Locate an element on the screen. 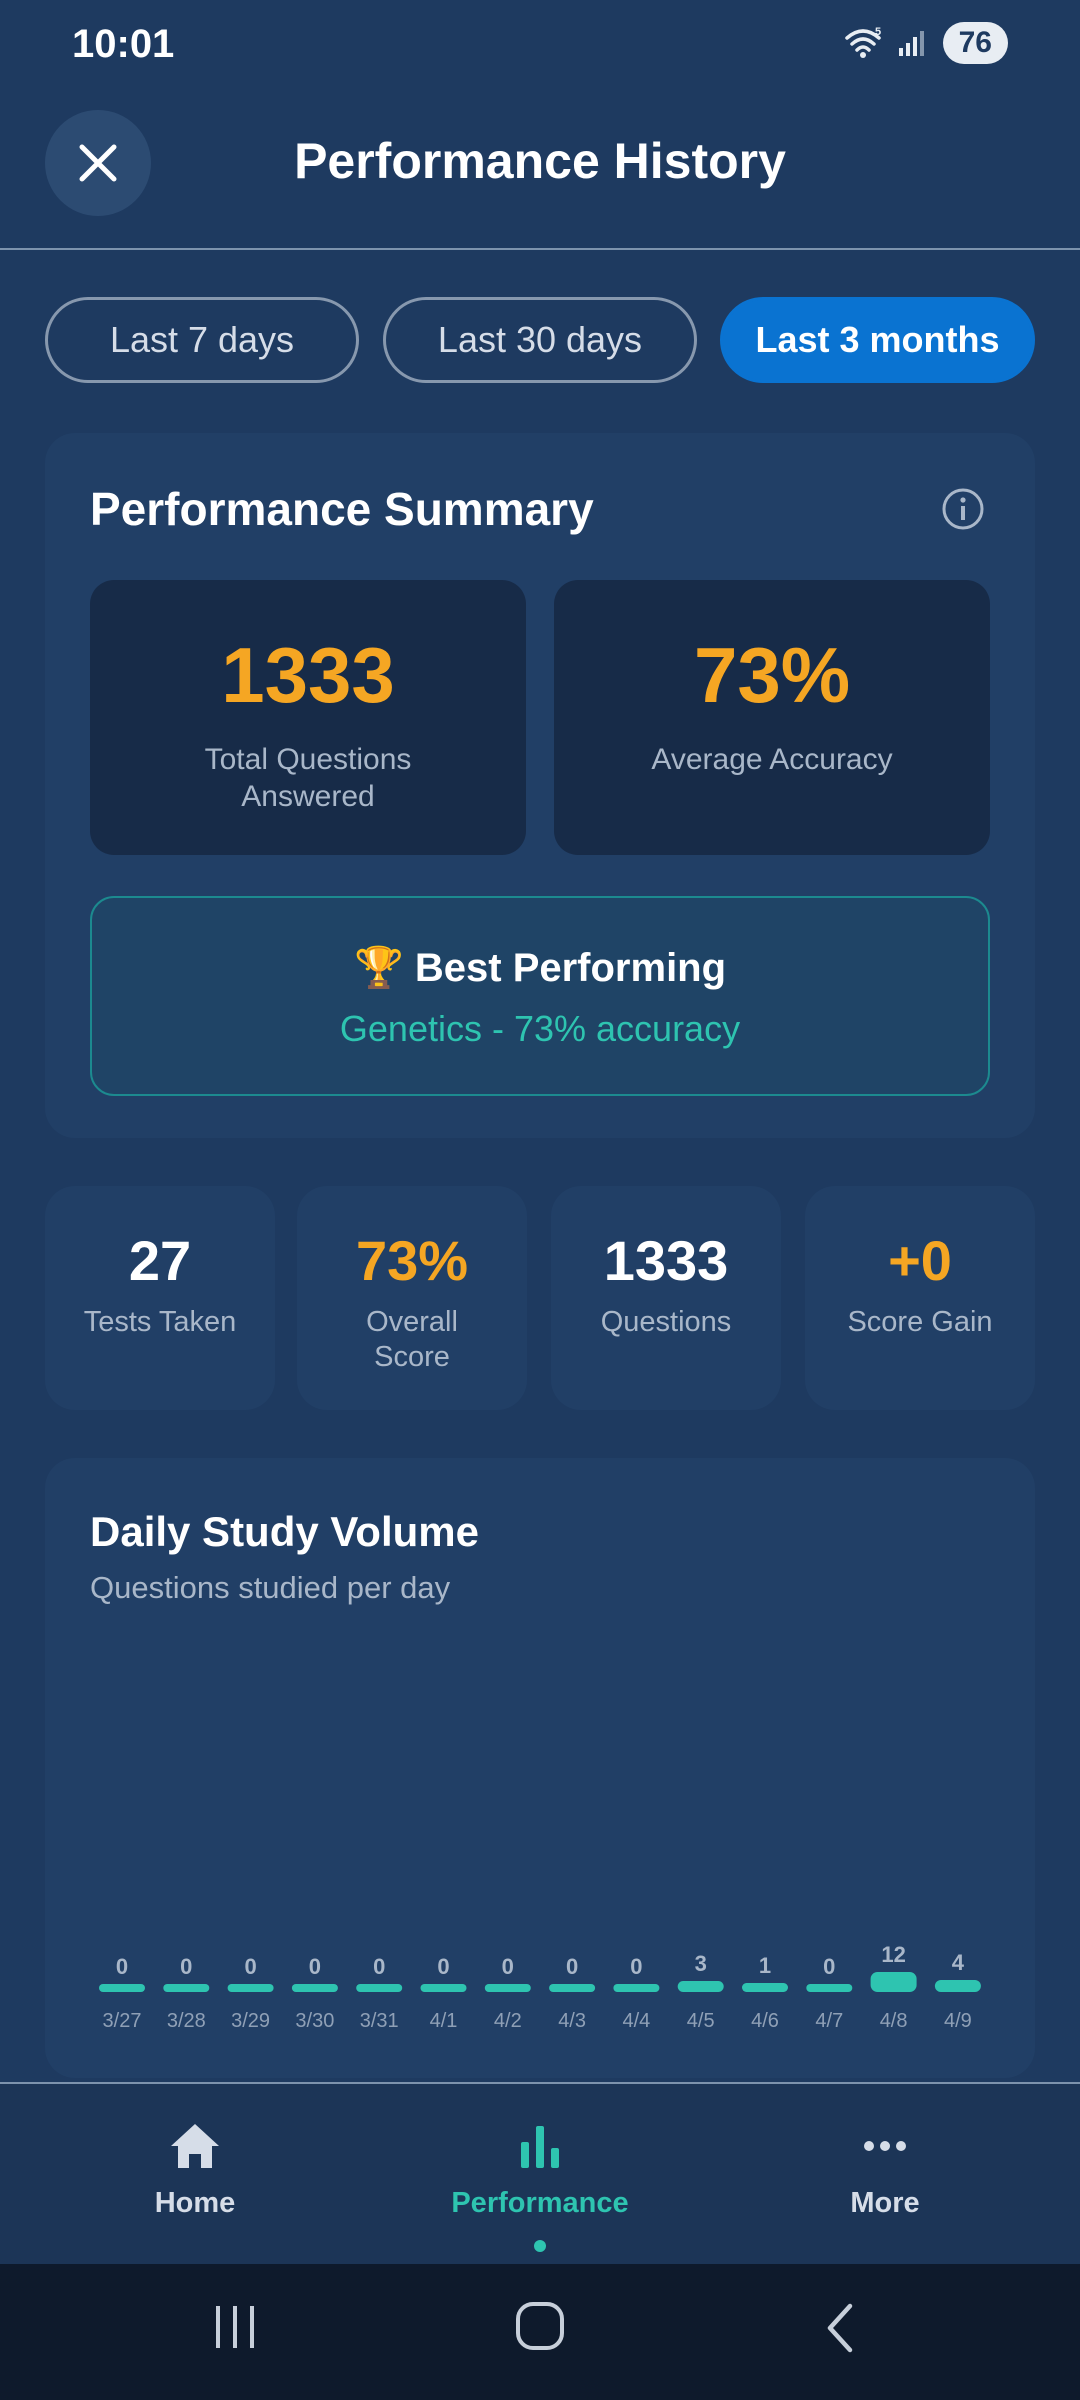 This screenshot has height=2400, width=1080. mini-stat-value: 73% is located at coordinates (412, 1260).